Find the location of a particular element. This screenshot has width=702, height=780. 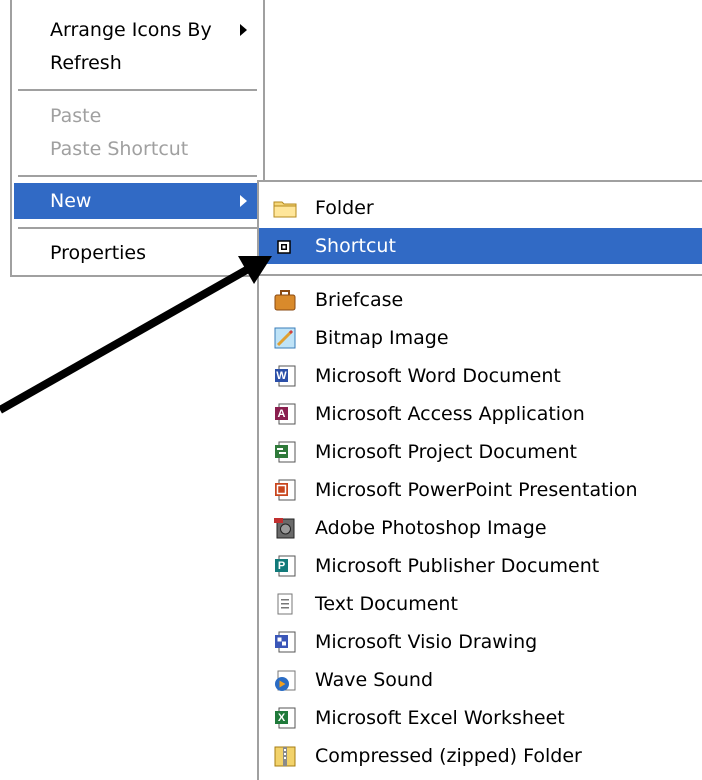

submenu-item-label: Text Document is located at coordinates (386, 604).